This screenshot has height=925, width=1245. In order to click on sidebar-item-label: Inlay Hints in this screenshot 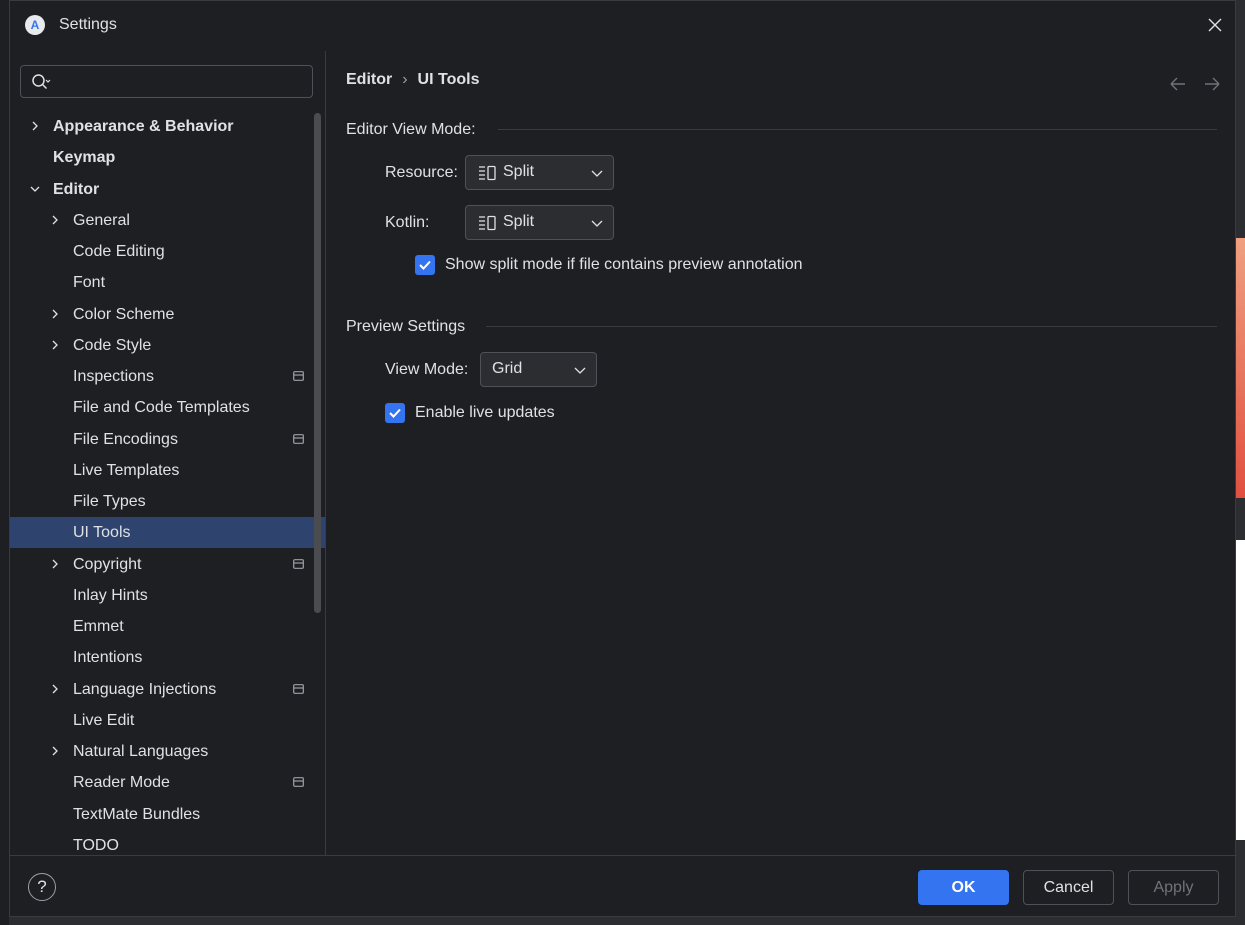, I will do `click(110, 595)`.